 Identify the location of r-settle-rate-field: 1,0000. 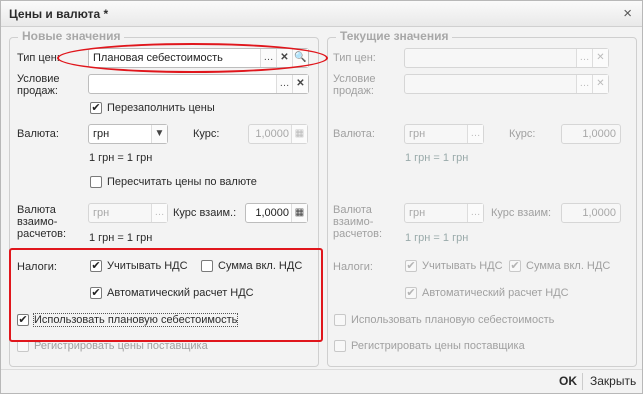
(591, 213).